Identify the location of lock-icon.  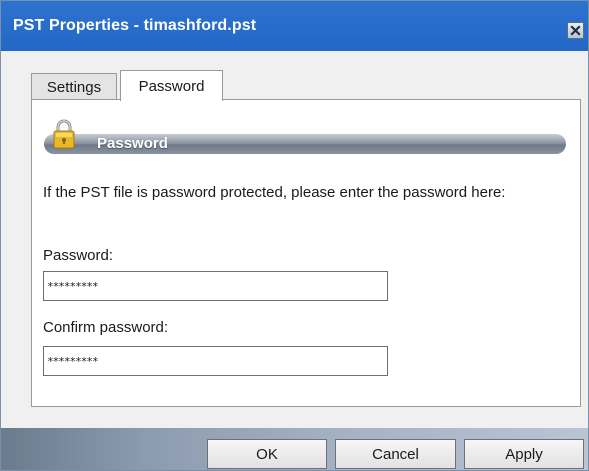
(64, 134).